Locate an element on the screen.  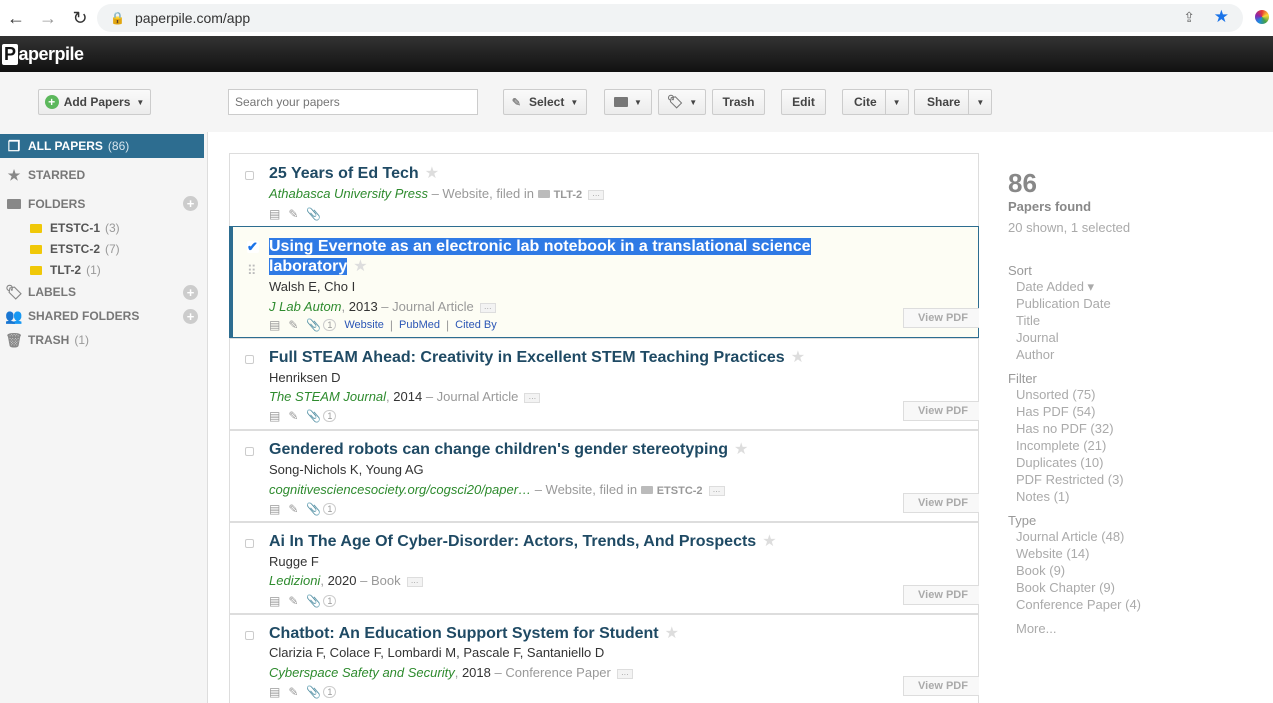
type-option-book: Book (9) is located at coordinates (1137, 570).